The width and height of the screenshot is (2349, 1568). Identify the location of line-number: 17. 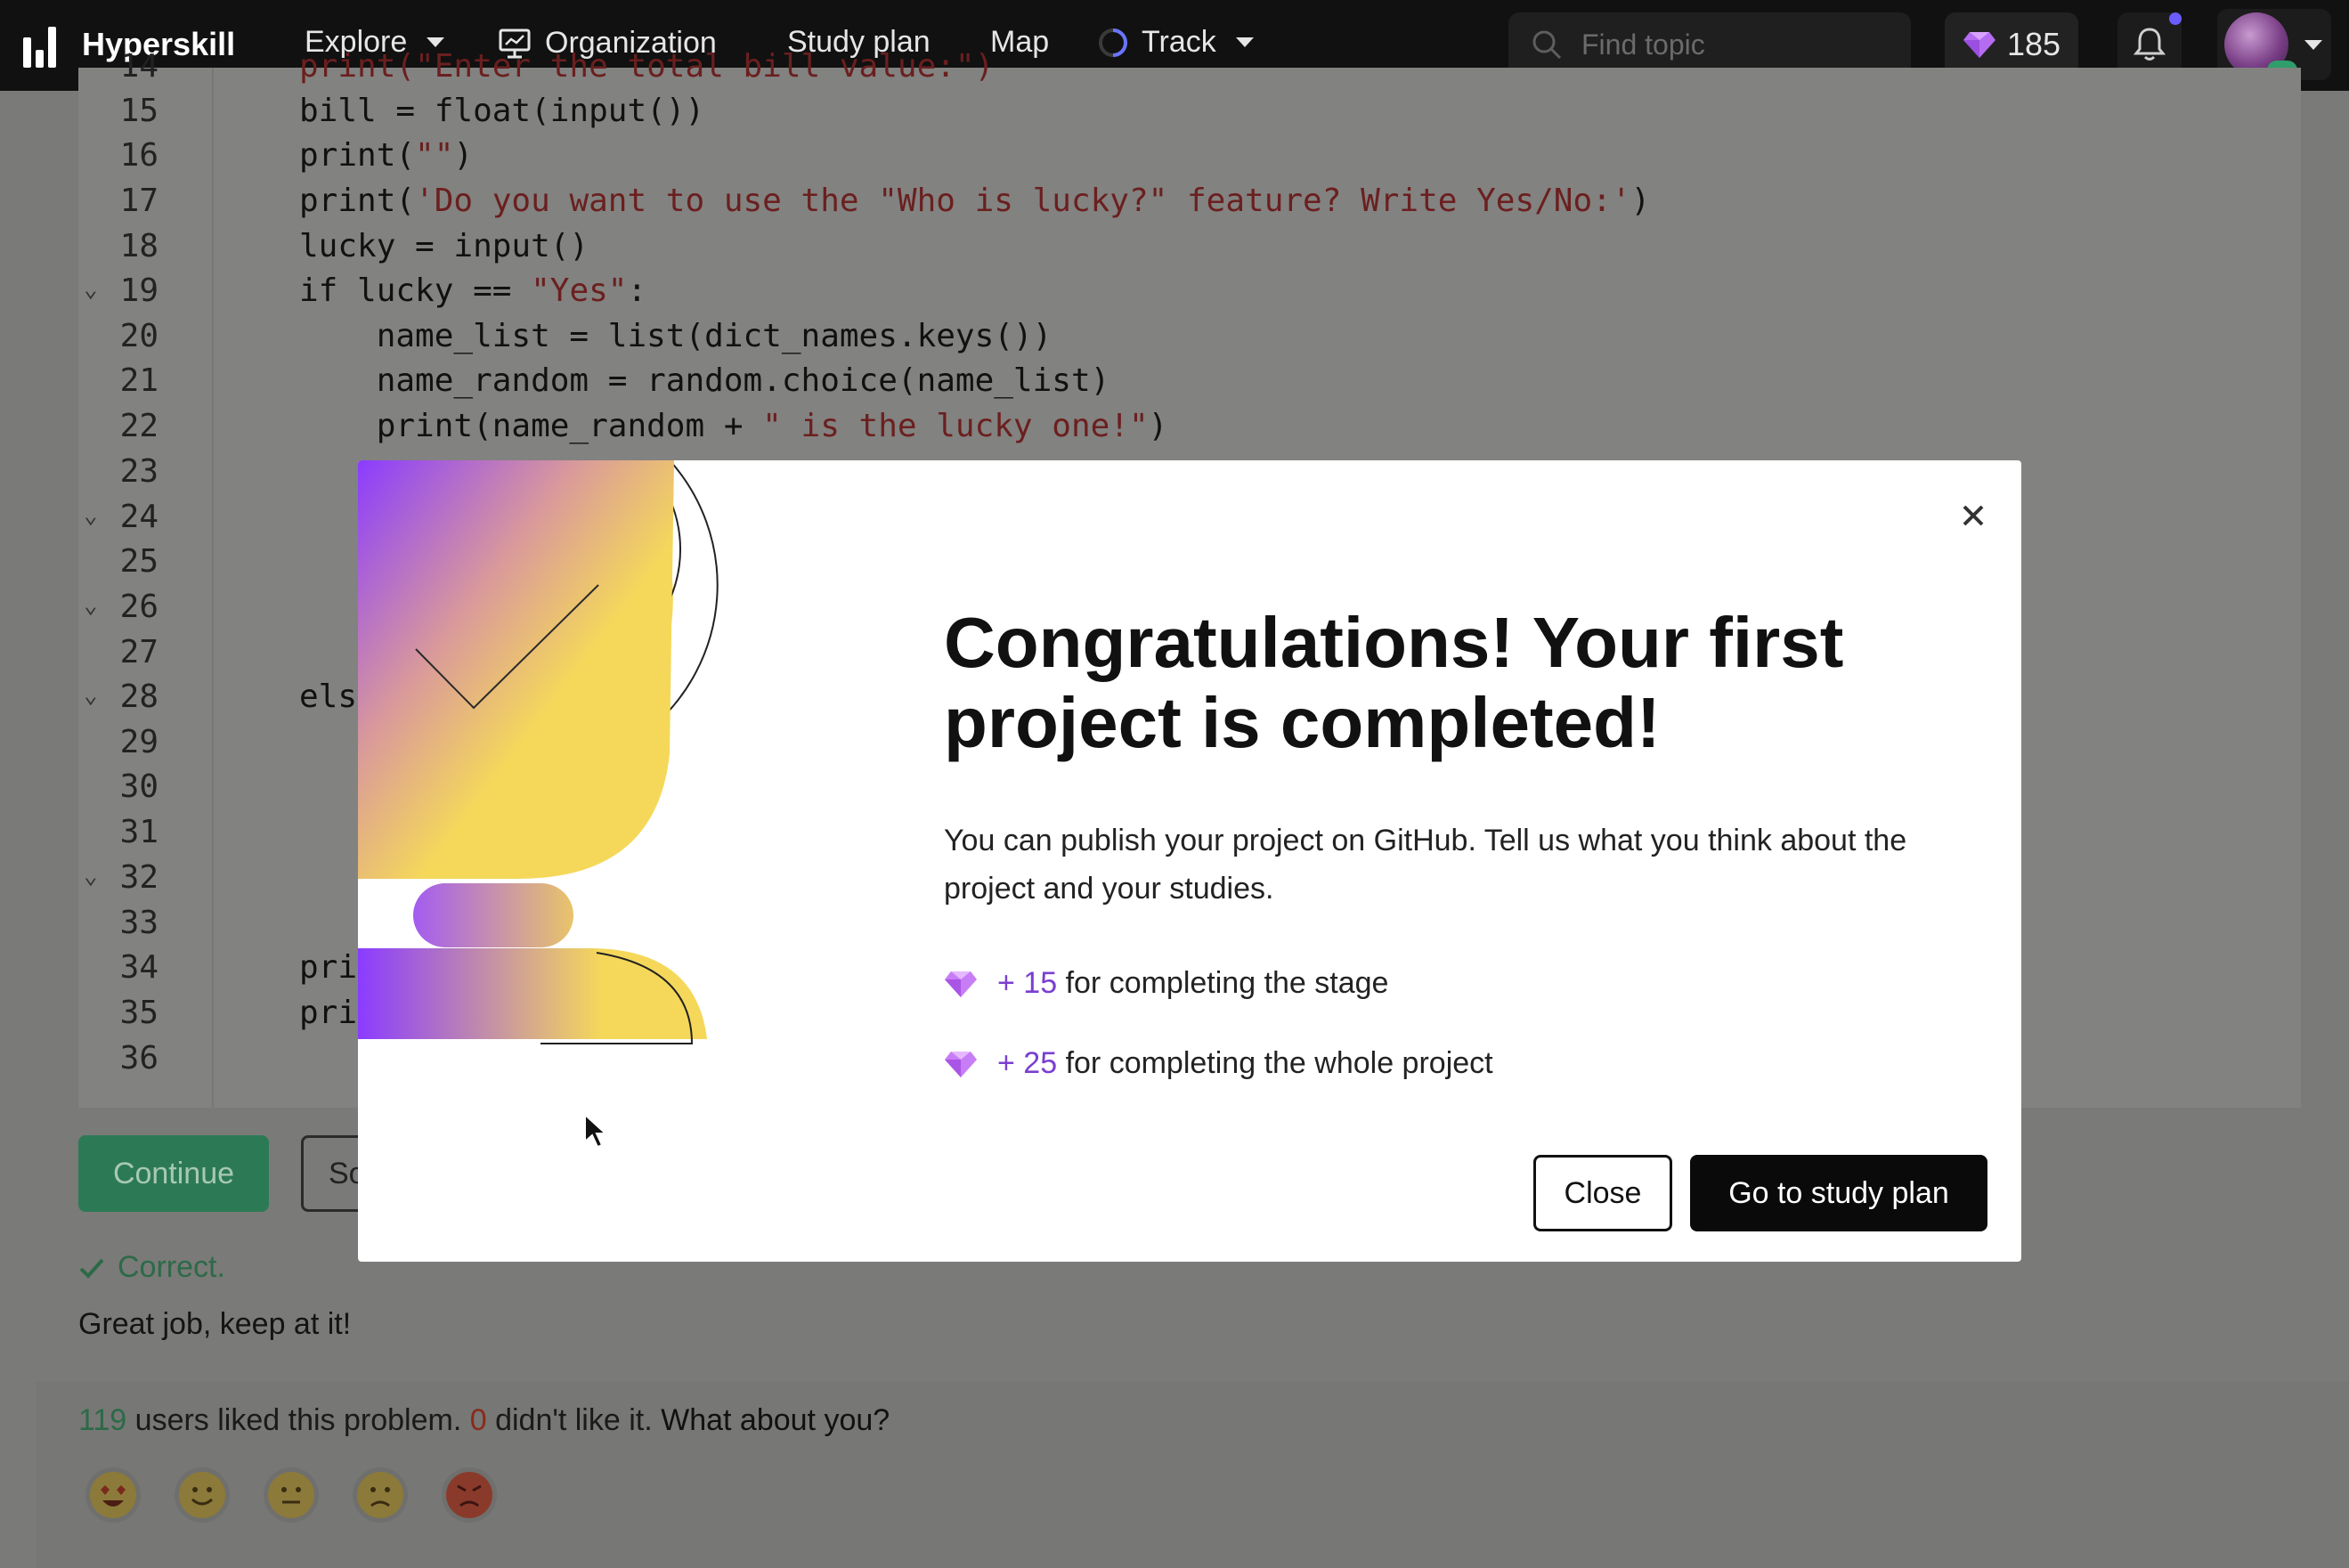
(138, 201).